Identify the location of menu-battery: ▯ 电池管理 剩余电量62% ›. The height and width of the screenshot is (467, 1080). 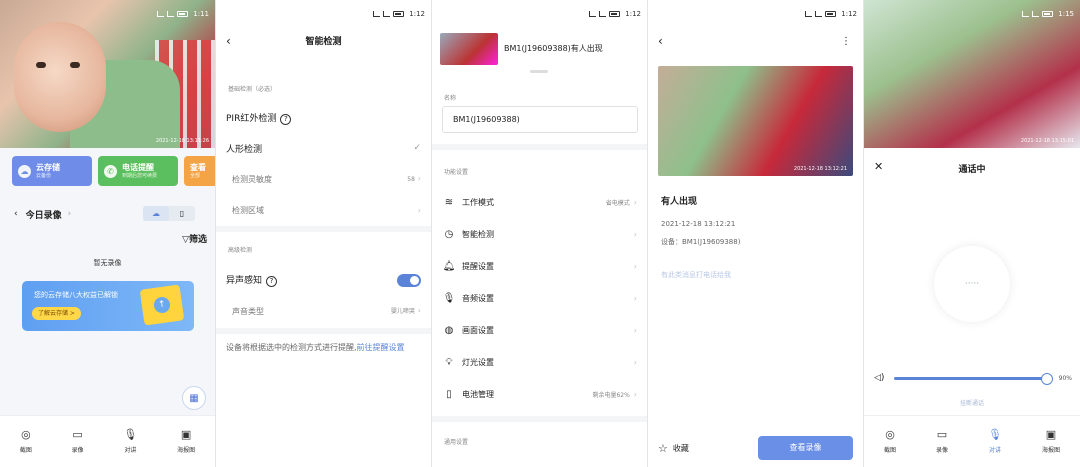
(539, 394).